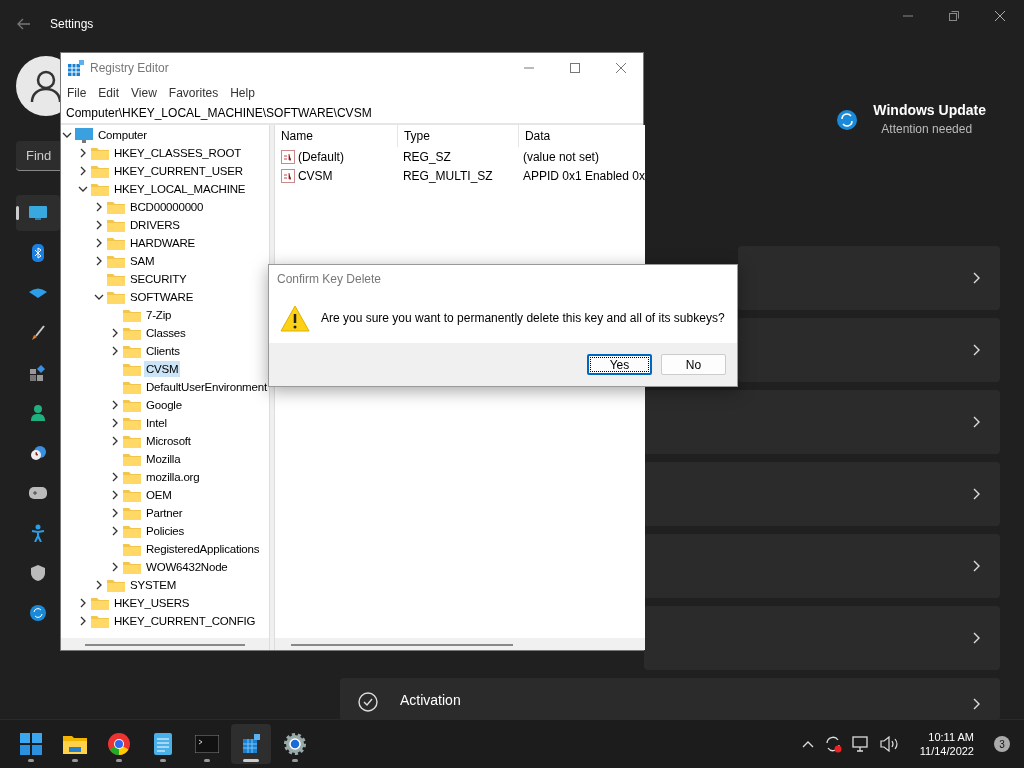 The image size is (1024, 768). I want to click on tree-item: HKEY_CLASSES_ROOT, so click(177, 153).